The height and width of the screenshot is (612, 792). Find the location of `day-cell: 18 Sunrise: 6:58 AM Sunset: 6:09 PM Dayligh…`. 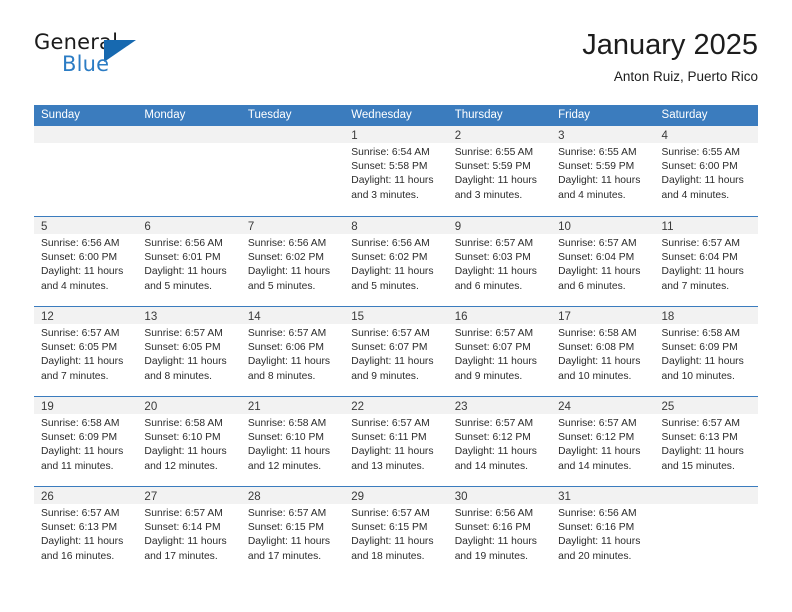

day-cell: 18 Sunrise: 6:58 AM Sunset: 6:09 PM Dayligh… is located at coordinates (706, 351).